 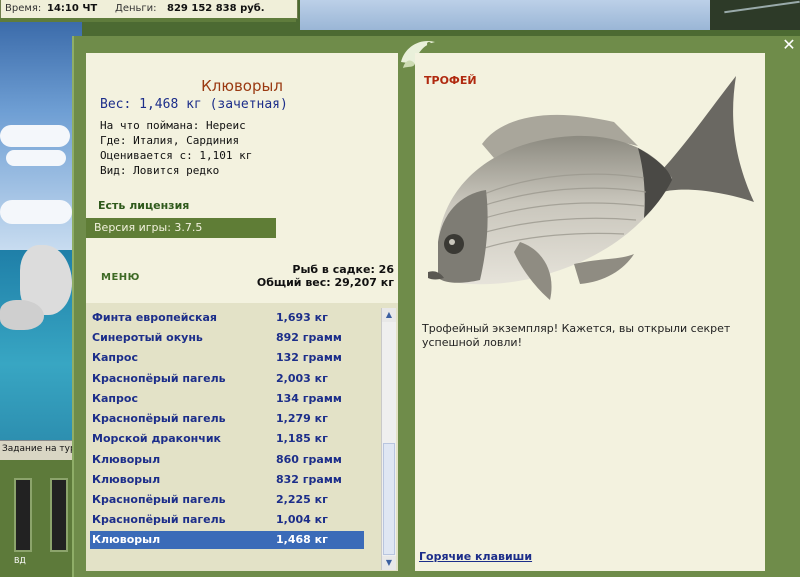 I want to click on close-button: ✕, so click(x=789, y=45).